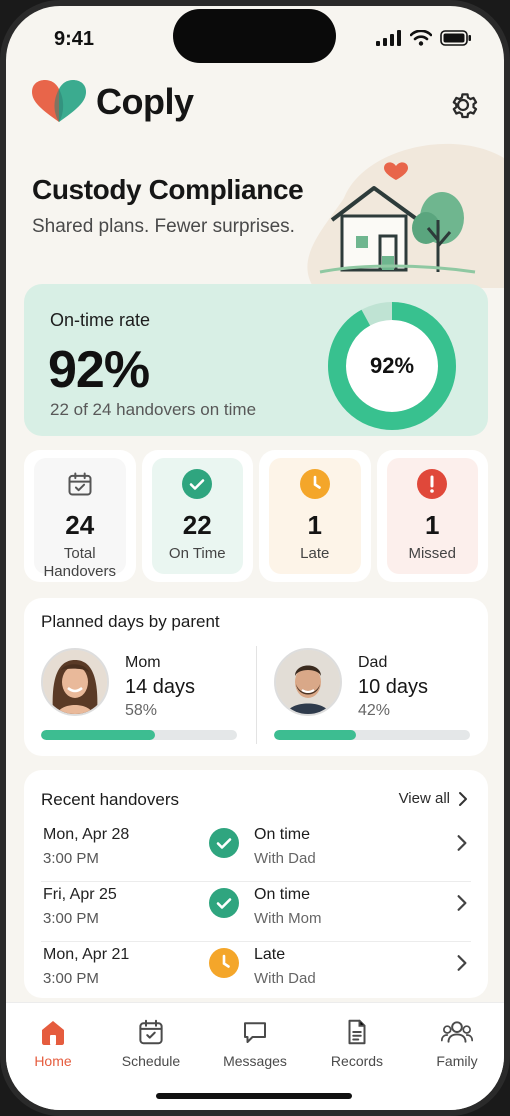 This screenshot has height=1116, width=510. I want to click on stat-total-handovers: 24 Total Handovers, so click(80, 516).